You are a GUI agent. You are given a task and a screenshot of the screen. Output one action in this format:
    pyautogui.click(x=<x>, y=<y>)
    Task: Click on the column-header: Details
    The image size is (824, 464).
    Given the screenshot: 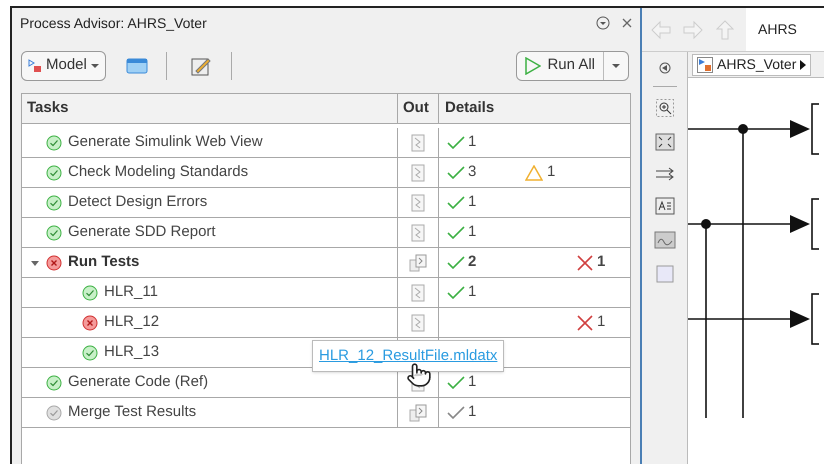 What is the action you would take?
    pyautogui.click(x=534, y=108)
    